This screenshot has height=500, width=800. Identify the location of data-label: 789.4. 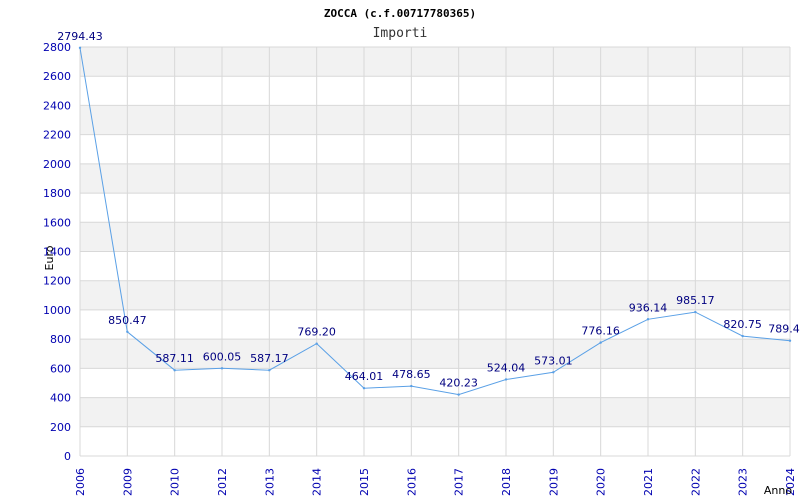
(784, 329).